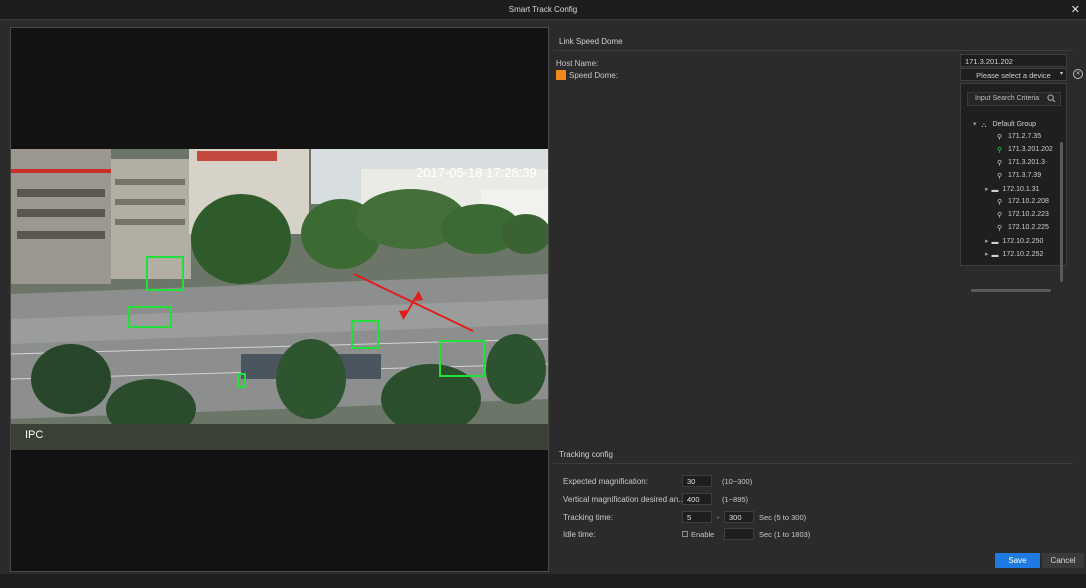 The width and height of the screenshot is (1086, 588). I want to click on device-search-input: Input Search Criteria, so click(1014, 99).